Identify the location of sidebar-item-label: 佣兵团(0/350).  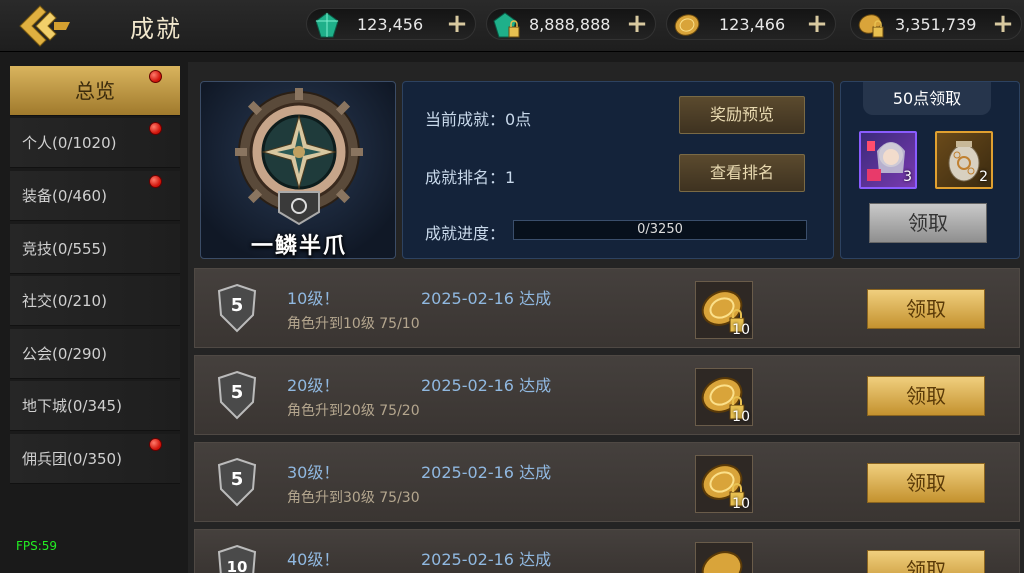
(72, 459).